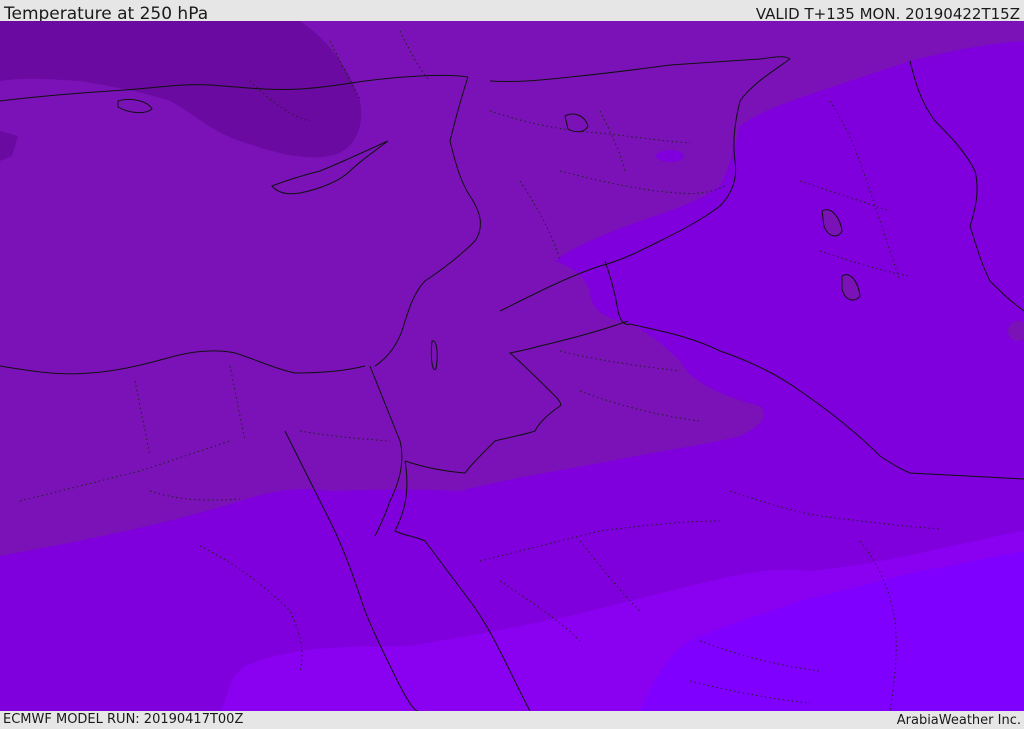 The height and width of the screenshot is (729, 1024). Describe the element at coordinates (434, 355) in the screenshot. I see `dead-sea` at that location.